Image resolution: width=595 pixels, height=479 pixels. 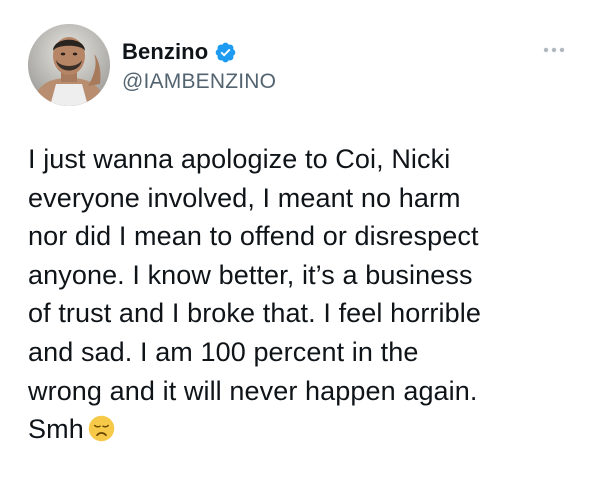 What do you see at coordinates (199, 67) in the screenshot?
I see `author-names: Benzino @IAMBENZINO` at bounding box center [199, 67].